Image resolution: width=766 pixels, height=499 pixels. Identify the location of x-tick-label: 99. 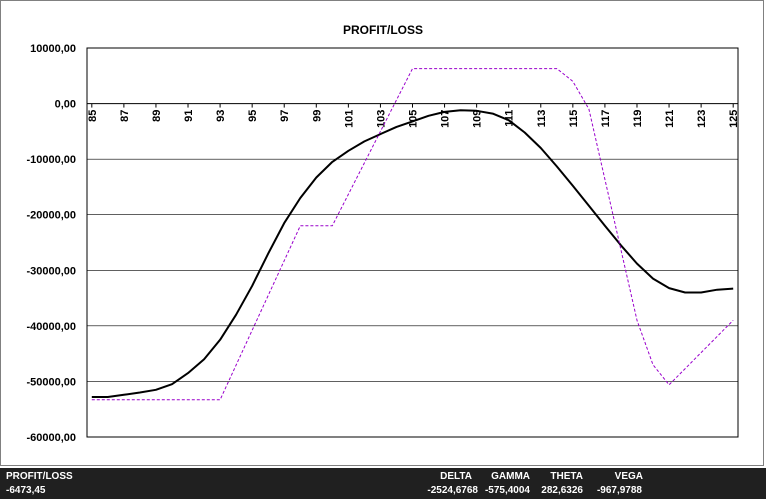
(317, 116).